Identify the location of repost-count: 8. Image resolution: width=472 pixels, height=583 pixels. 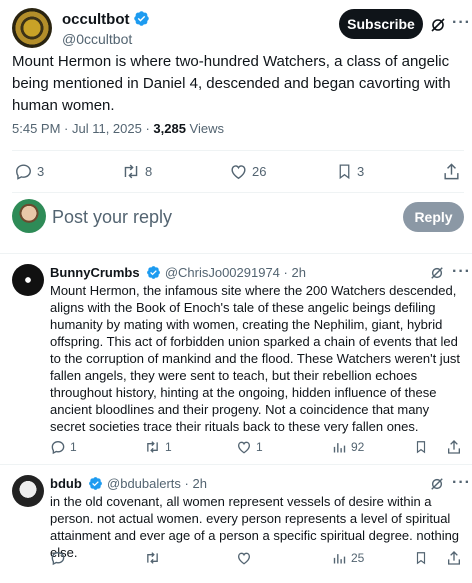
(149, 171).